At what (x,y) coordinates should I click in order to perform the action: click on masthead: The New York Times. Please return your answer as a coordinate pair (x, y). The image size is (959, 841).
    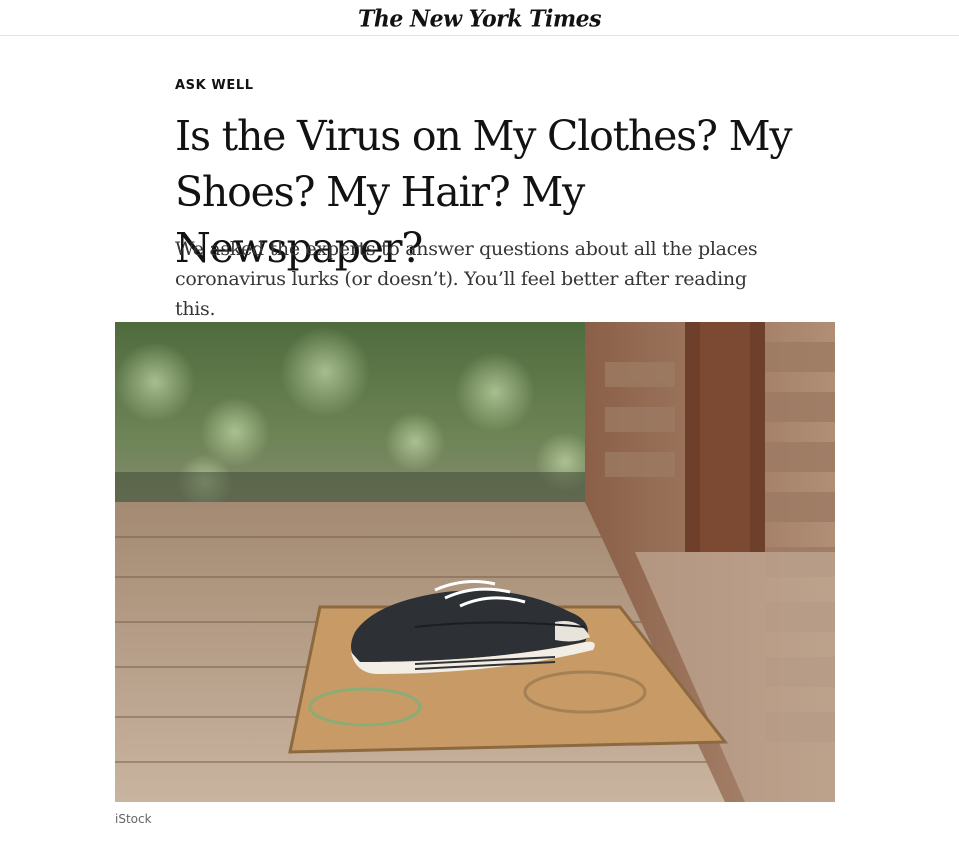
    Looking at the image, I should click on (479, 18).